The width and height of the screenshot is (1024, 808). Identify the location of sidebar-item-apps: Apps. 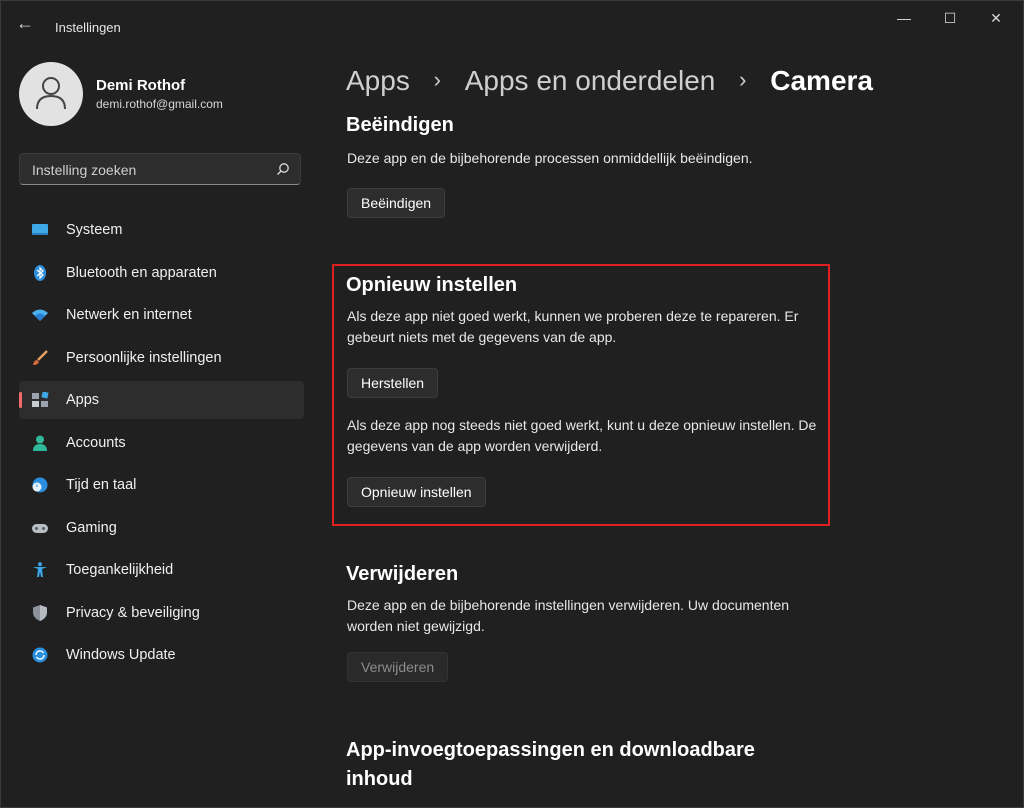
(161, 400).